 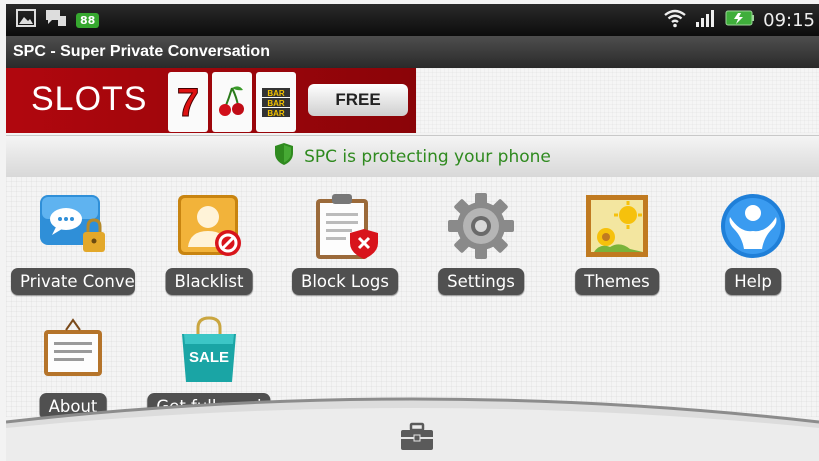 I want to click on tile-private-conversation: Private Conve, so click(x=73, y=243).